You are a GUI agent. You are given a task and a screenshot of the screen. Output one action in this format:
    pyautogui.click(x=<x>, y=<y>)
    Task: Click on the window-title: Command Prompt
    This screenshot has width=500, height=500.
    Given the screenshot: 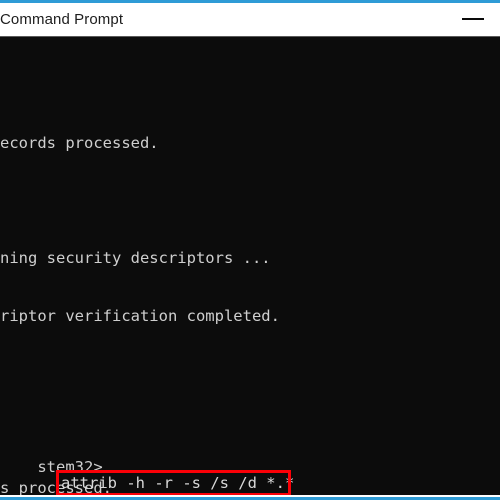 What is the action you would take?
    pyautogui.click(x=62, y=19)
    